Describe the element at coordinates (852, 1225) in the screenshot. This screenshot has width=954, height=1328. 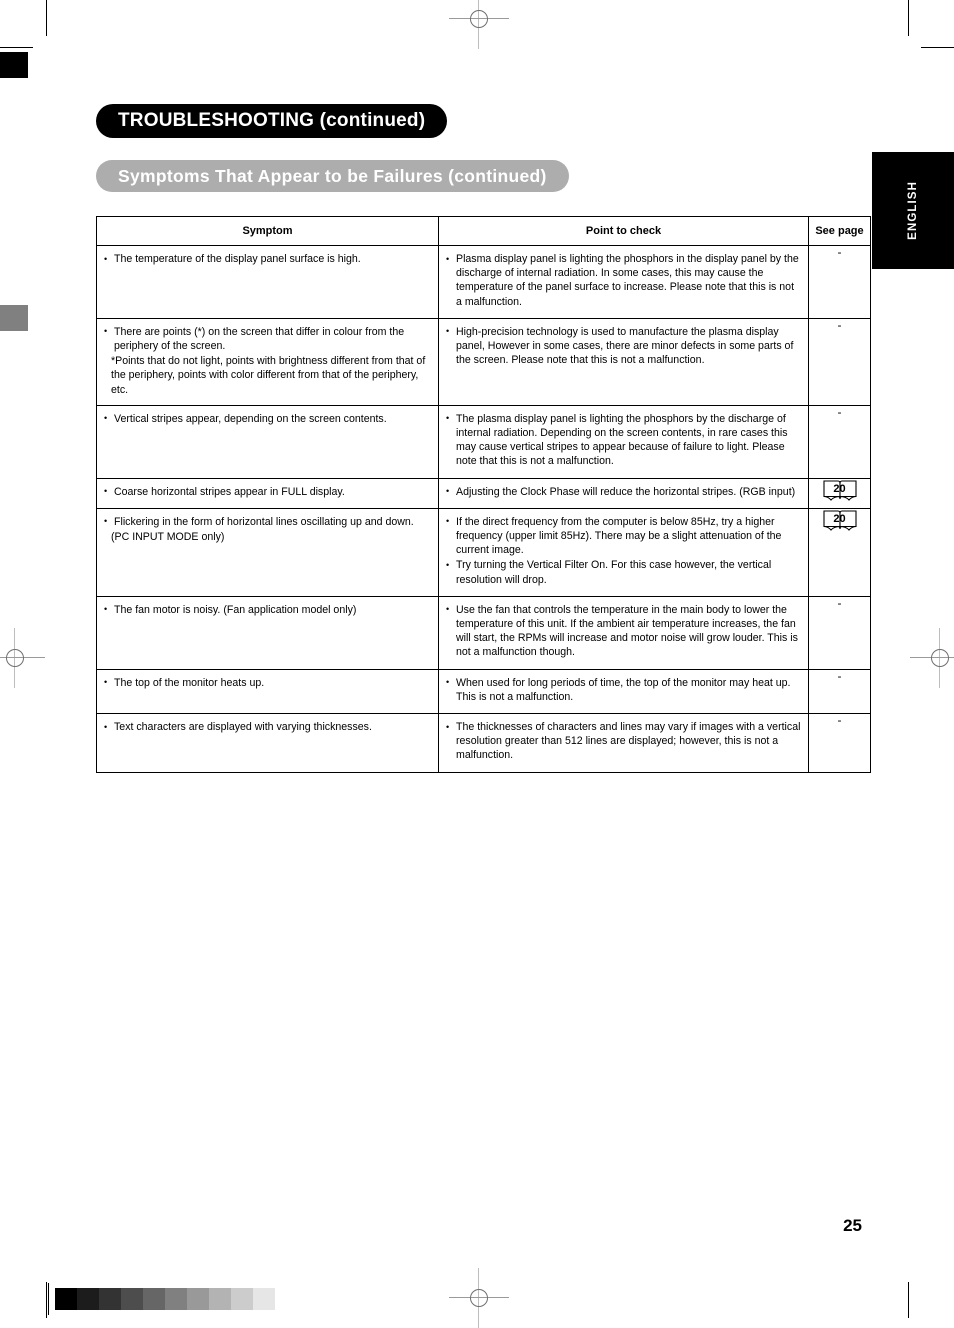
I see `folio-page-number: 25` at that location.